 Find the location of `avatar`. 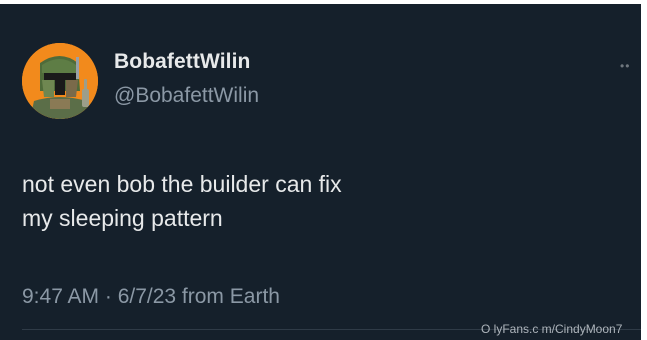

avatar is located at coordinates (60, 81).